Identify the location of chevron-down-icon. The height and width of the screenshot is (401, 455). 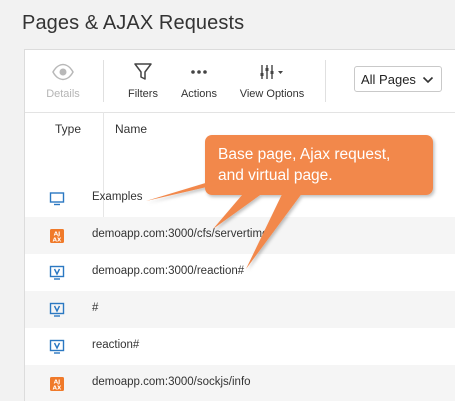
(428, 84).